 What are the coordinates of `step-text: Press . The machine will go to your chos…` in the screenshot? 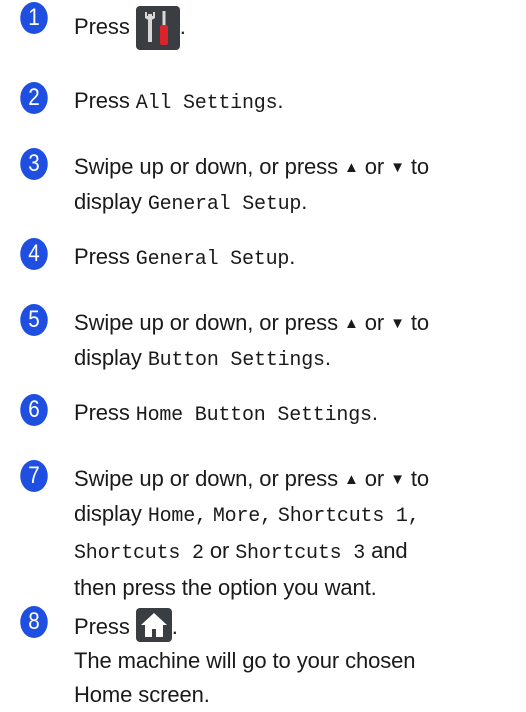 It's located at (300, 660).